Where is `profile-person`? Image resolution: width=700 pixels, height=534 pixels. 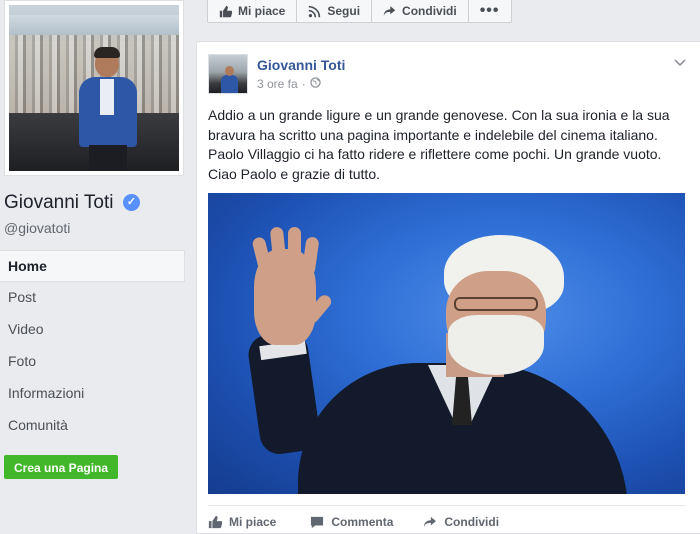
profile-person is located at coordinates (108, 109).